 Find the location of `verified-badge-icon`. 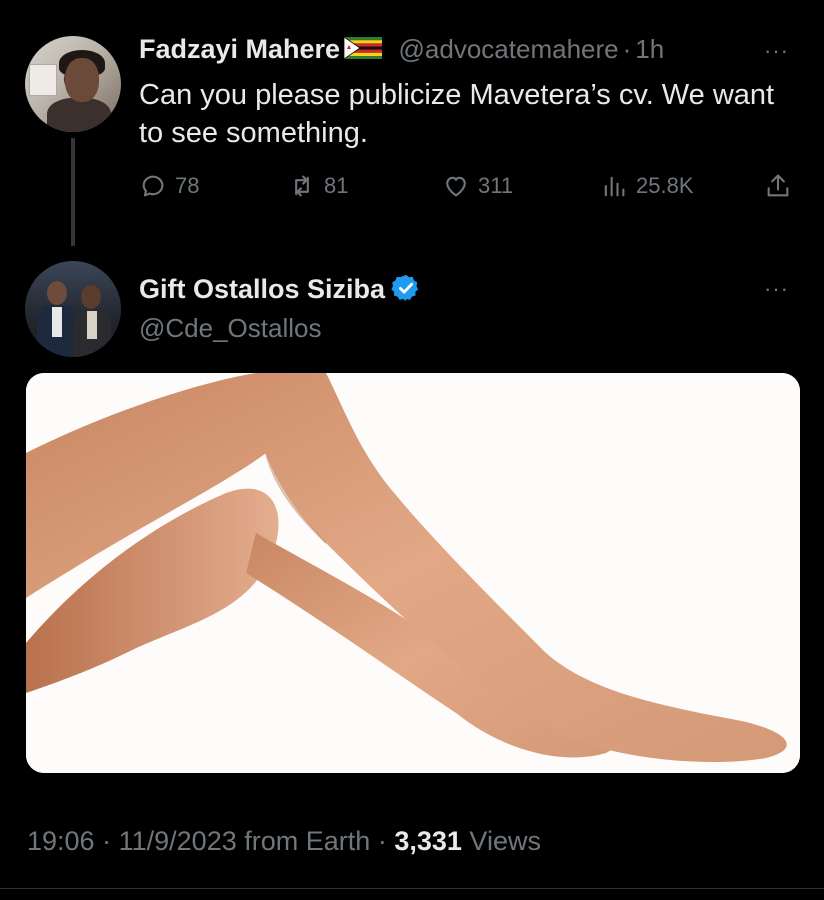

verified-badge-icon is located at coordinates (405, 288).